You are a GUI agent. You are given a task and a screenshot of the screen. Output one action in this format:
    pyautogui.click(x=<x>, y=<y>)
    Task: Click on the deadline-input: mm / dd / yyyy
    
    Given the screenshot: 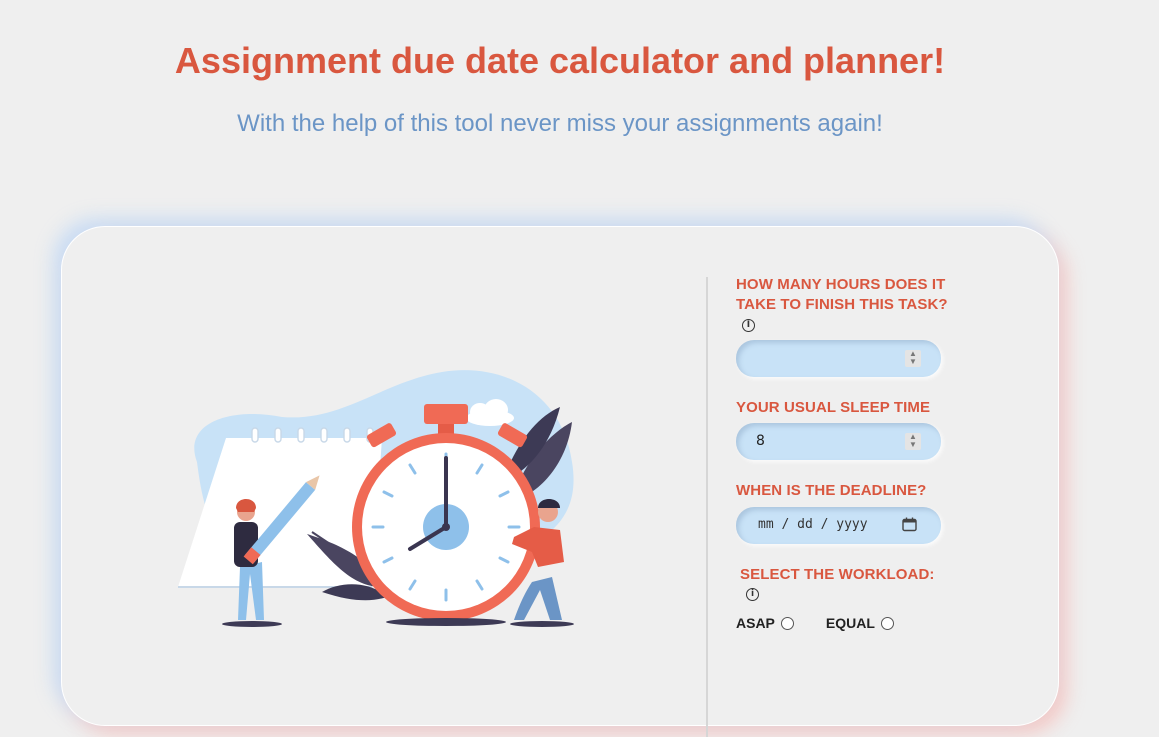 What is the action you would take?
    pyautogui.click(x=838, y=525)
    